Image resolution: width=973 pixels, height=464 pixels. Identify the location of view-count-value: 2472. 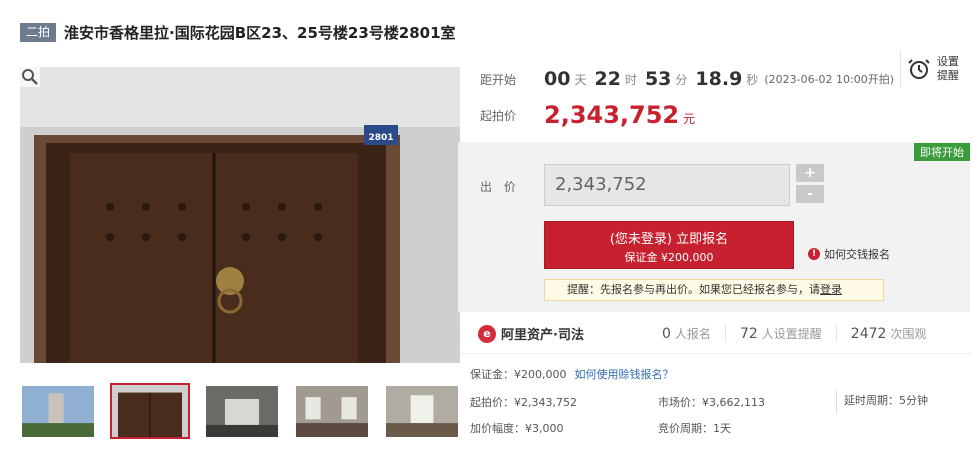
(868, 334).